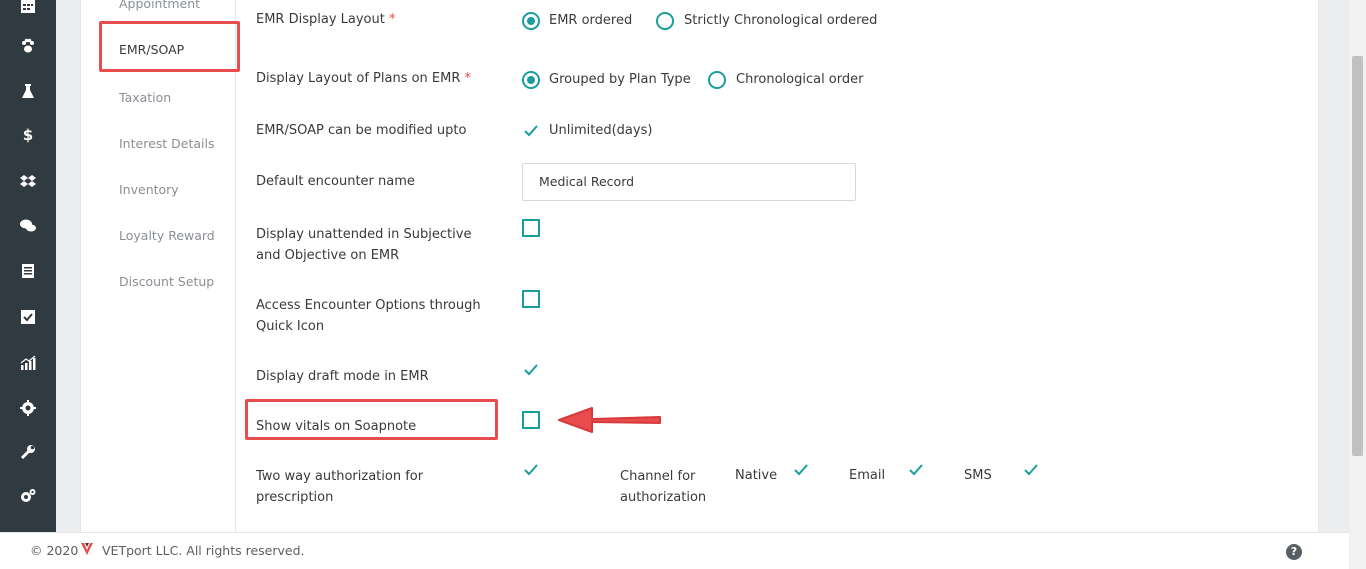 Image resolution: width=1366 pixels, height=569 pixels. Describe the element at coordinates (28, 46) in the screenshot. I see `paw-icon` at that location.